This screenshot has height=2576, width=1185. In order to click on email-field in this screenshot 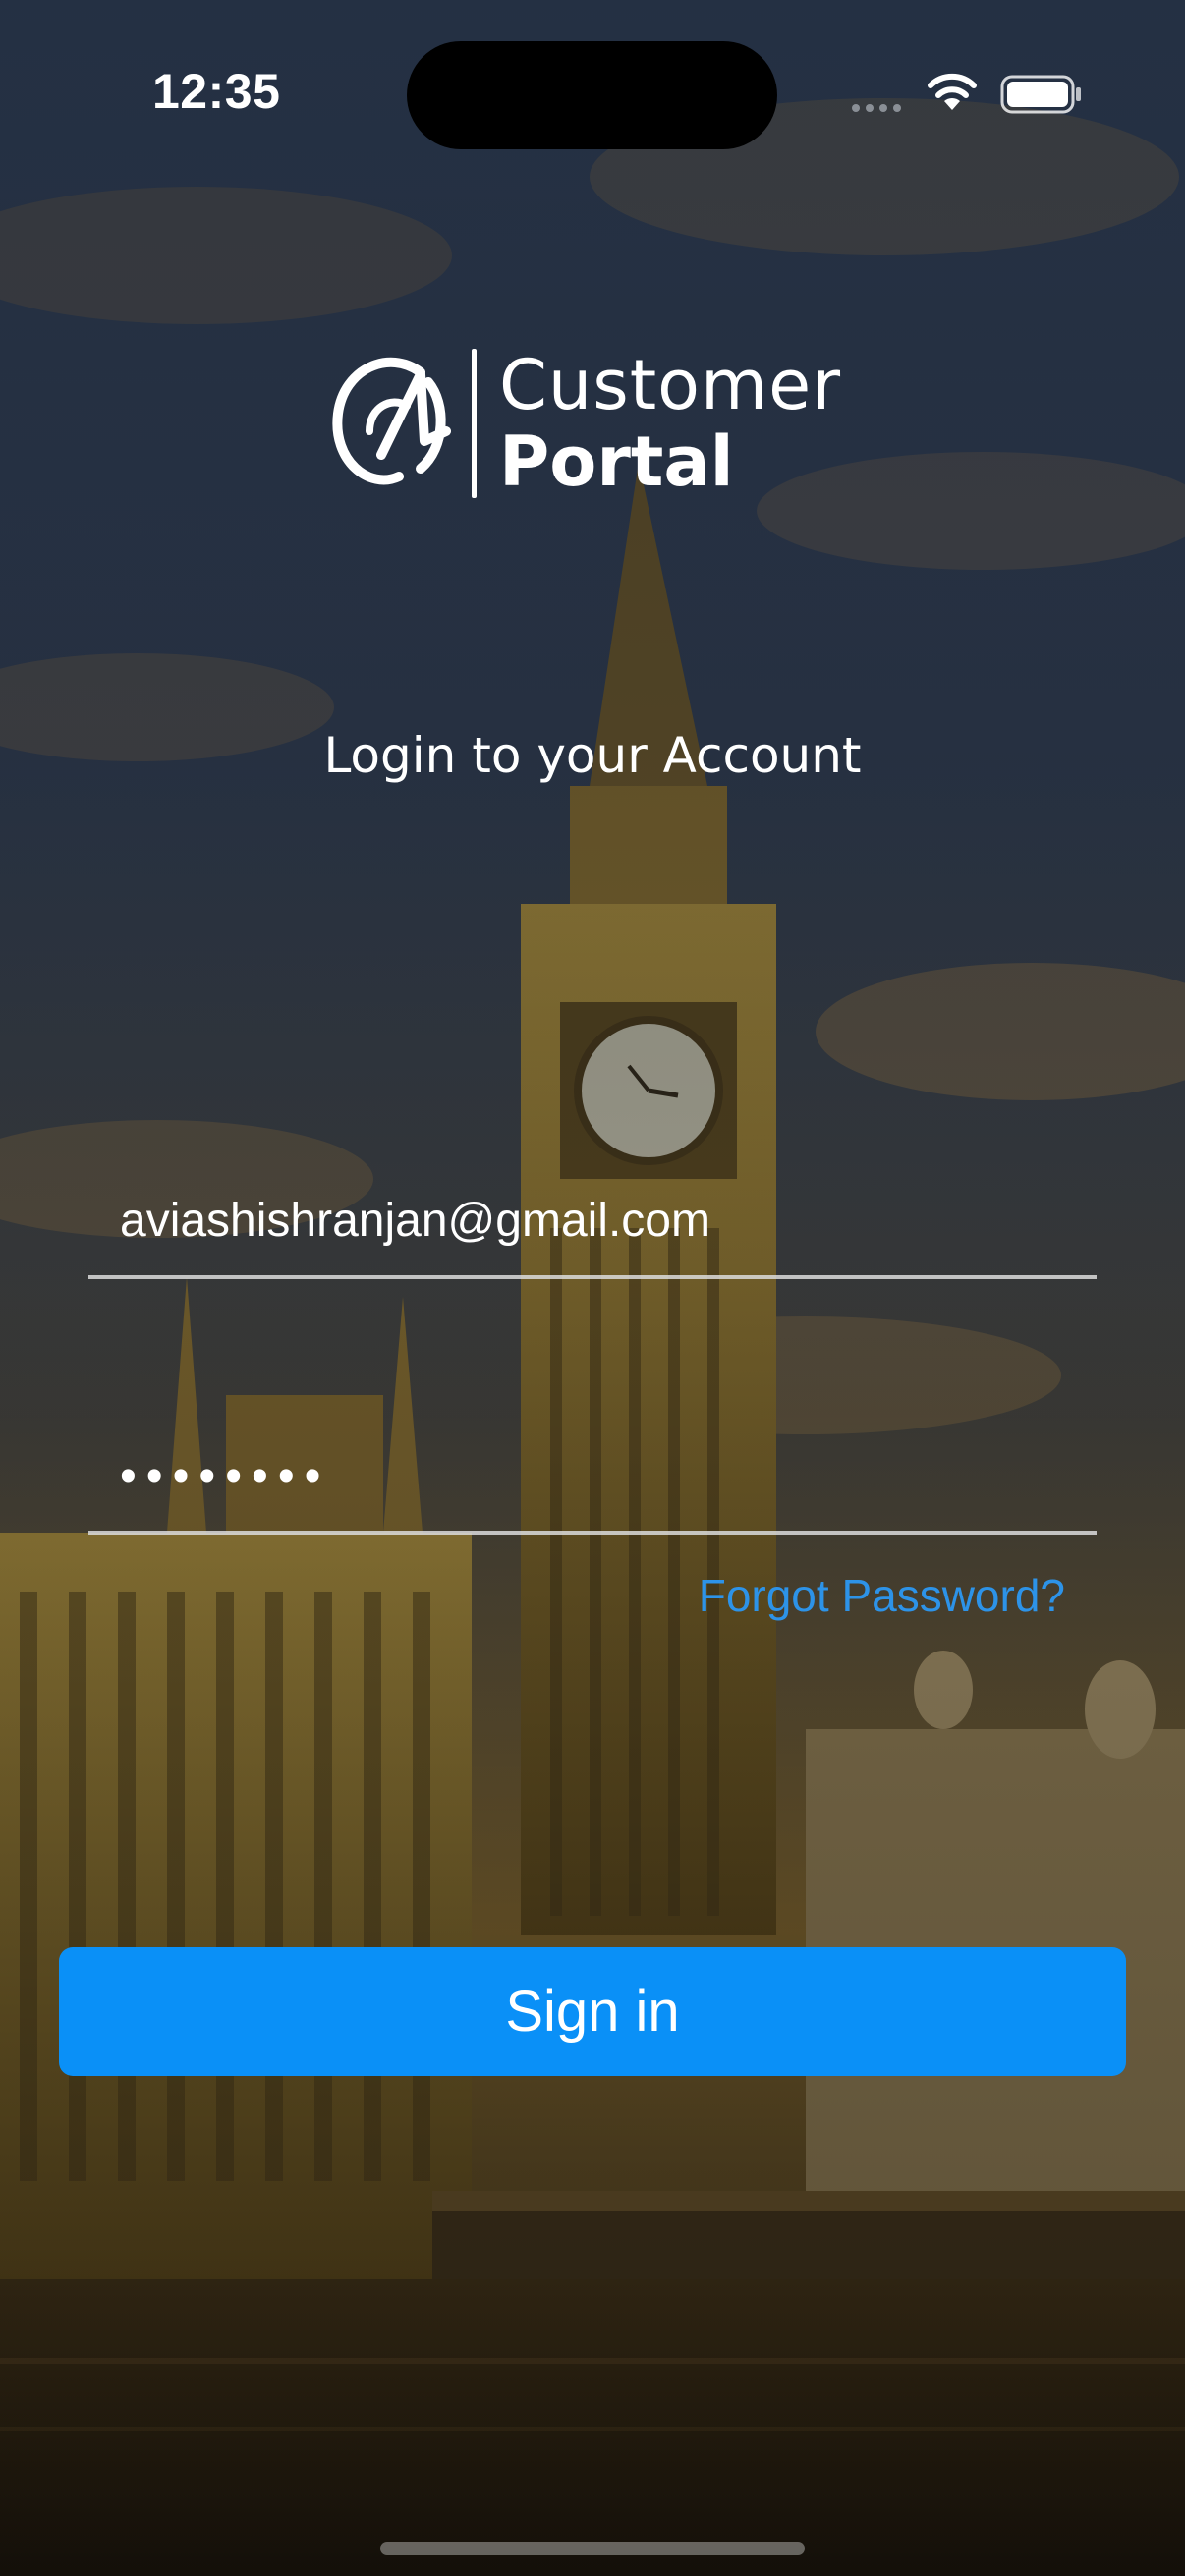, I will do `click(590, 1220)`.